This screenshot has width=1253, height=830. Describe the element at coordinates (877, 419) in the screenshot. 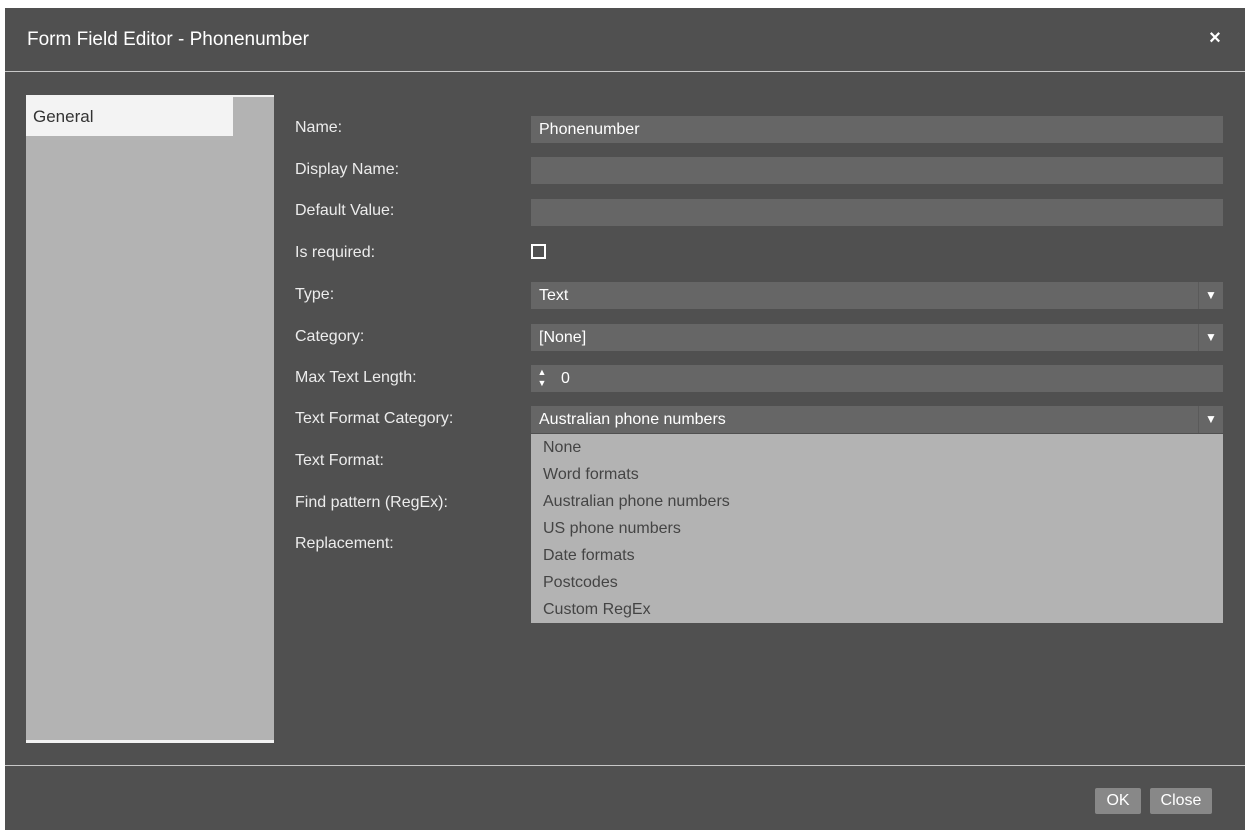

I see `text-format-category-select: Australian phone numbers ▼` at that location.